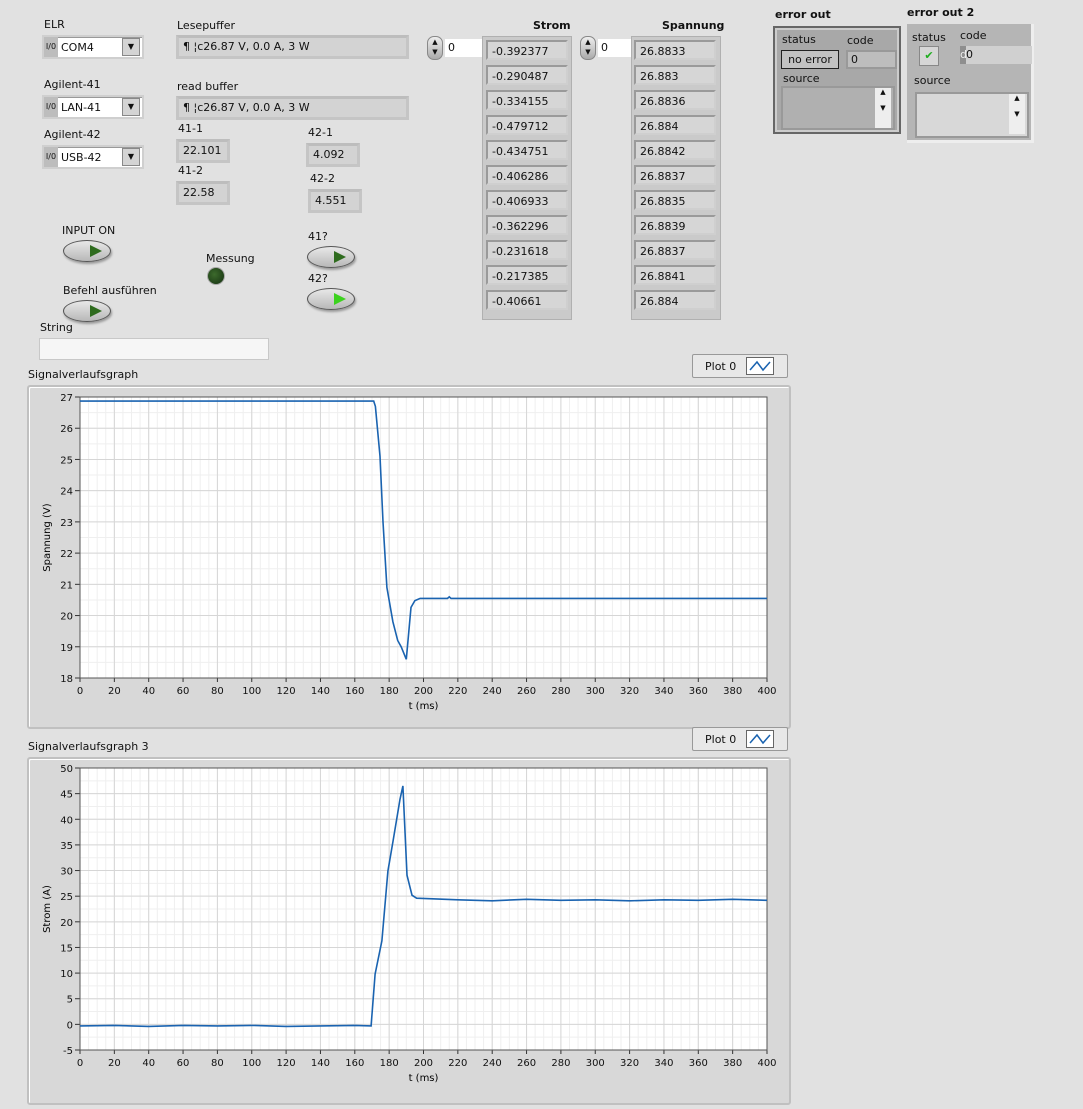  I want to click on x-tick-label: 380, so click(732, 1063).